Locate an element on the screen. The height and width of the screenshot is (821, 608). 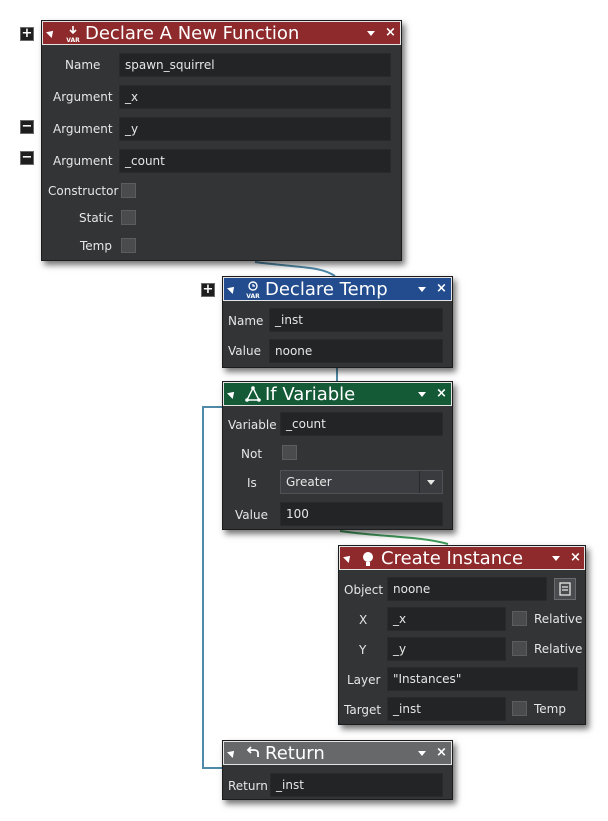
list-icon is located at coordinates (565, 589).